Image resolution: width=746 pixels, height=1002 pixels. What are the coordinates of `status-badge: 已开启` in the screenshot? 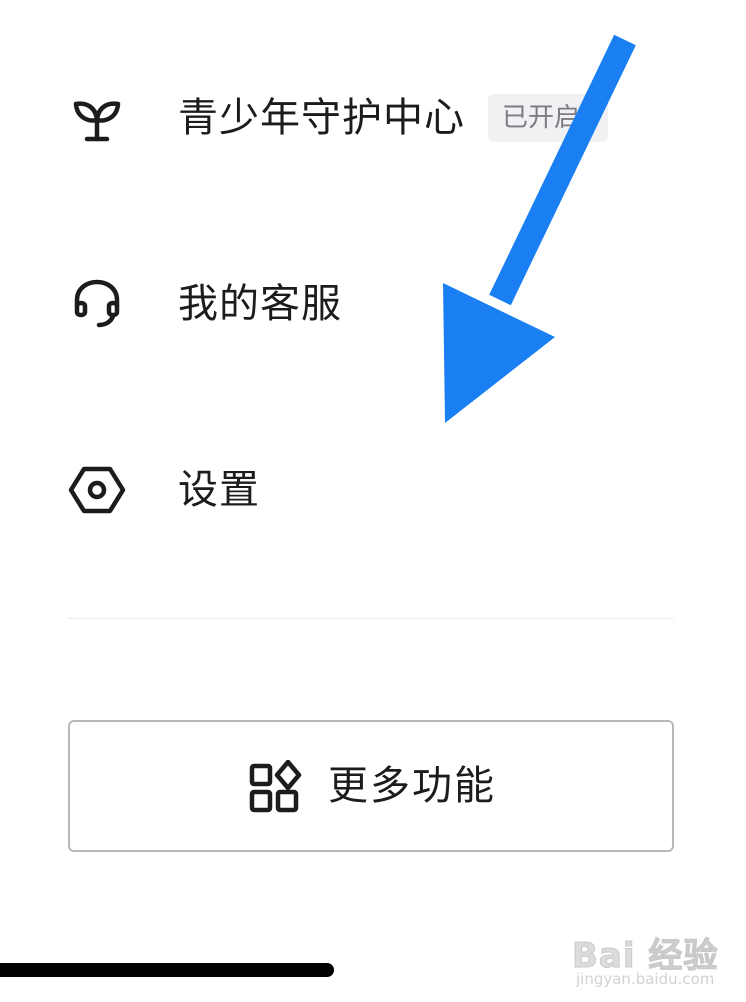 It's located at (548, 118).